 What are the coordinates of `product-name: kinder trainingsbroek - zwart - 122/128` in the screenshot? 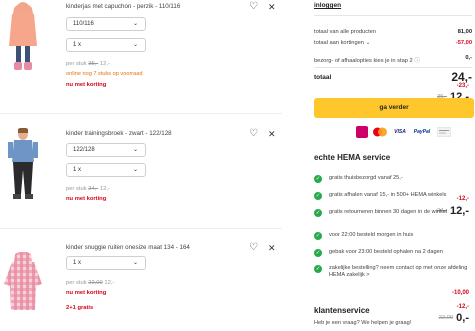 It's located at (119, 133).